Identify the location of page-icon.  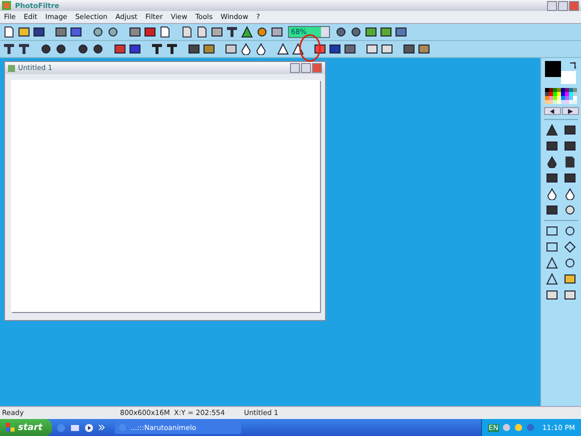
(9, 32).